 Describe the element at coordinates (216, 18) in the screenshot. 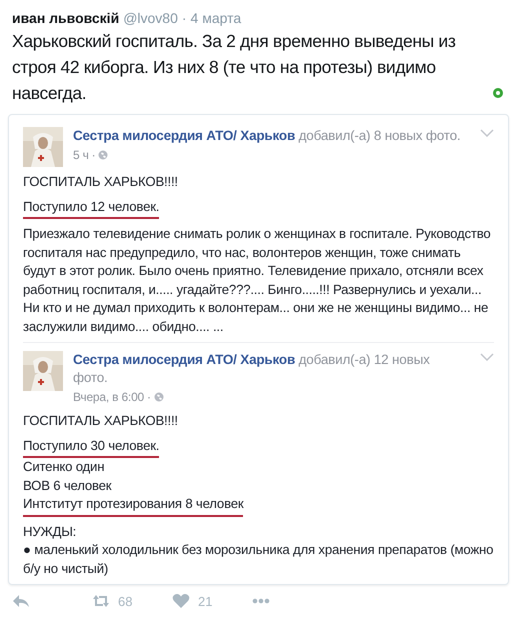

I see `tweet-date: 4 марта` at that location.